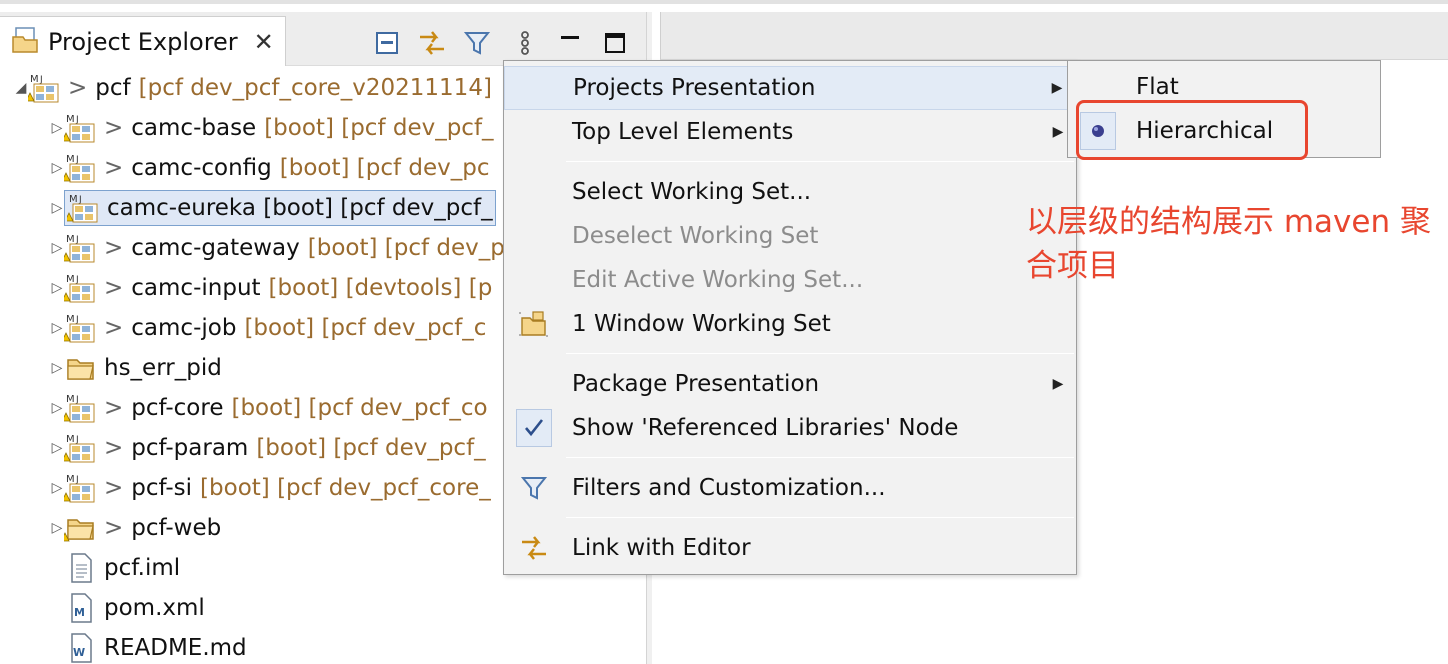  What do you see at coordinates (196, 288) in the screenshot?
I see `tree-item-label: camc-input` at bounding box center [196, 288].